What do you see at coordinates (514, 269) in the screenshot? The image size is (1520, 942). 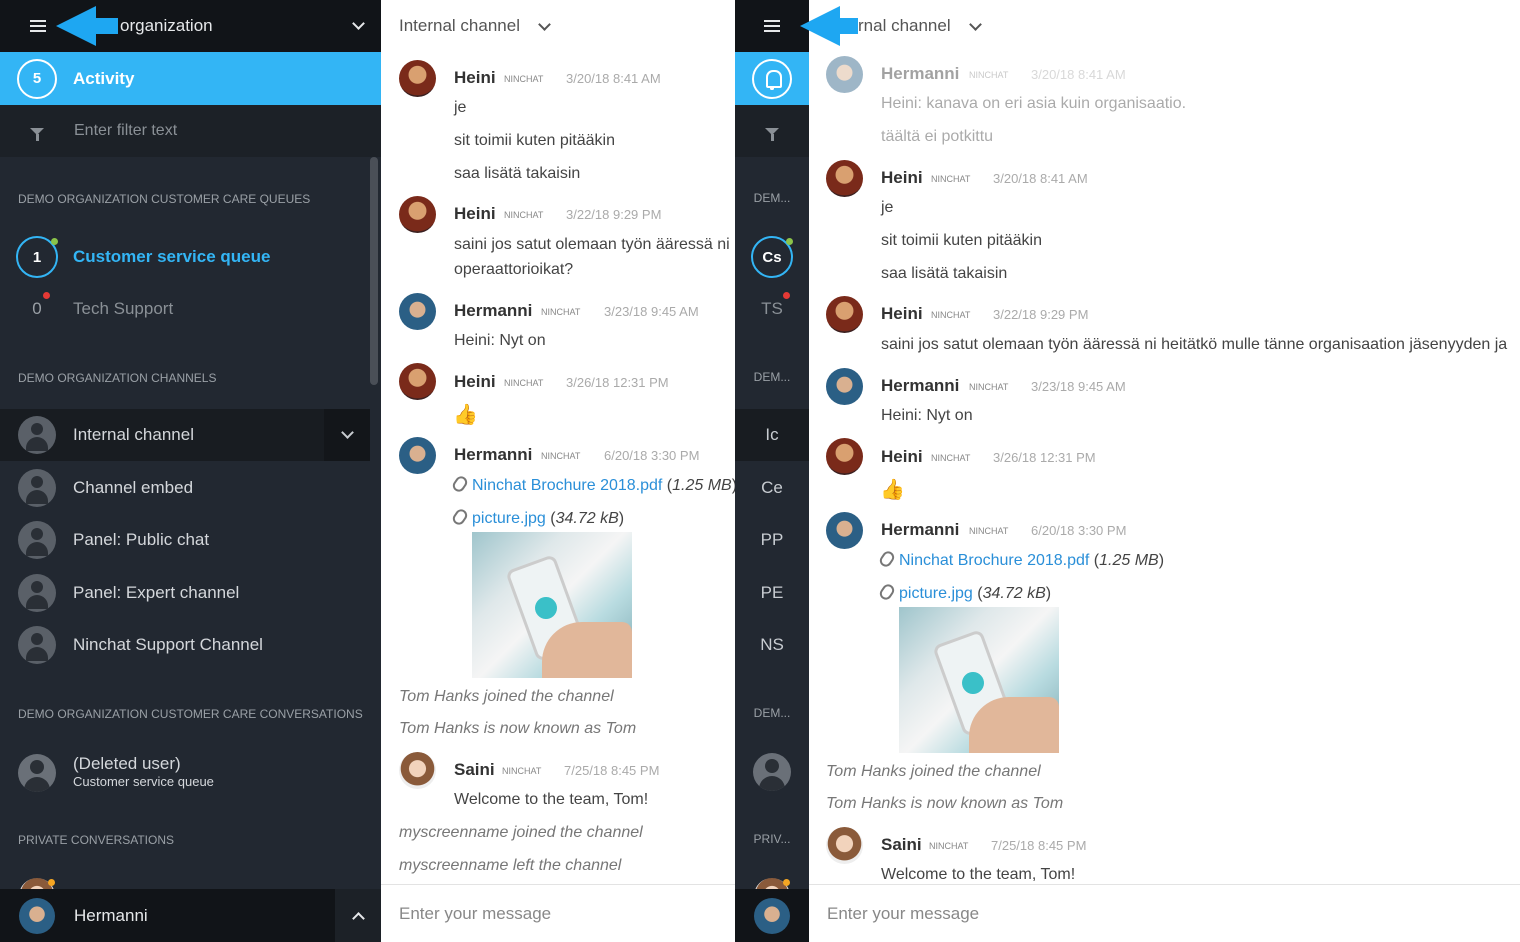 I see `message-text: operaattorioikat?` at bounding box center [514, 269].